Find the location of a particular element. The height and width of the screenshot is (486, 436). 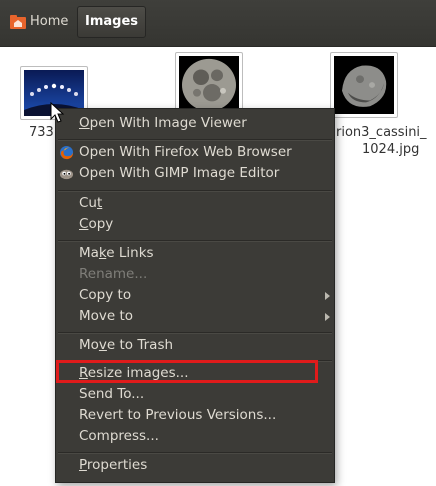

breadcrumb-home-button: Home is located at coordinates (39, 22).